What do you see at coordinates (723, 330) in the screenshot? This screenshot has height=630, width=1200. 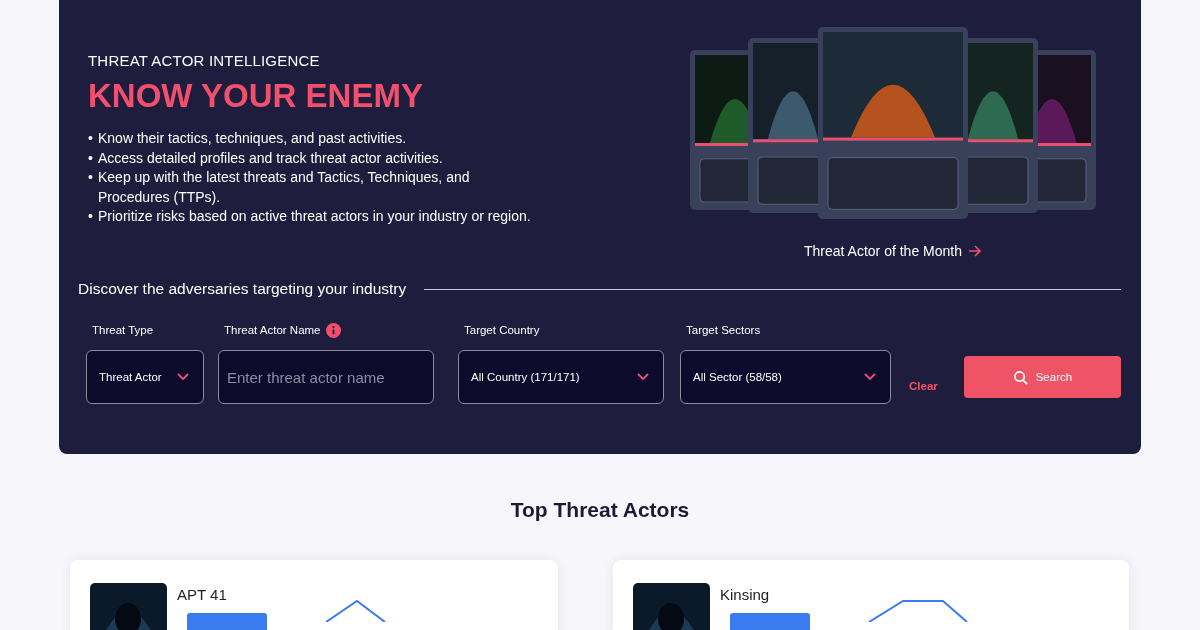 I see `field-label: Target Sectors` at bounding box center [723, 330].